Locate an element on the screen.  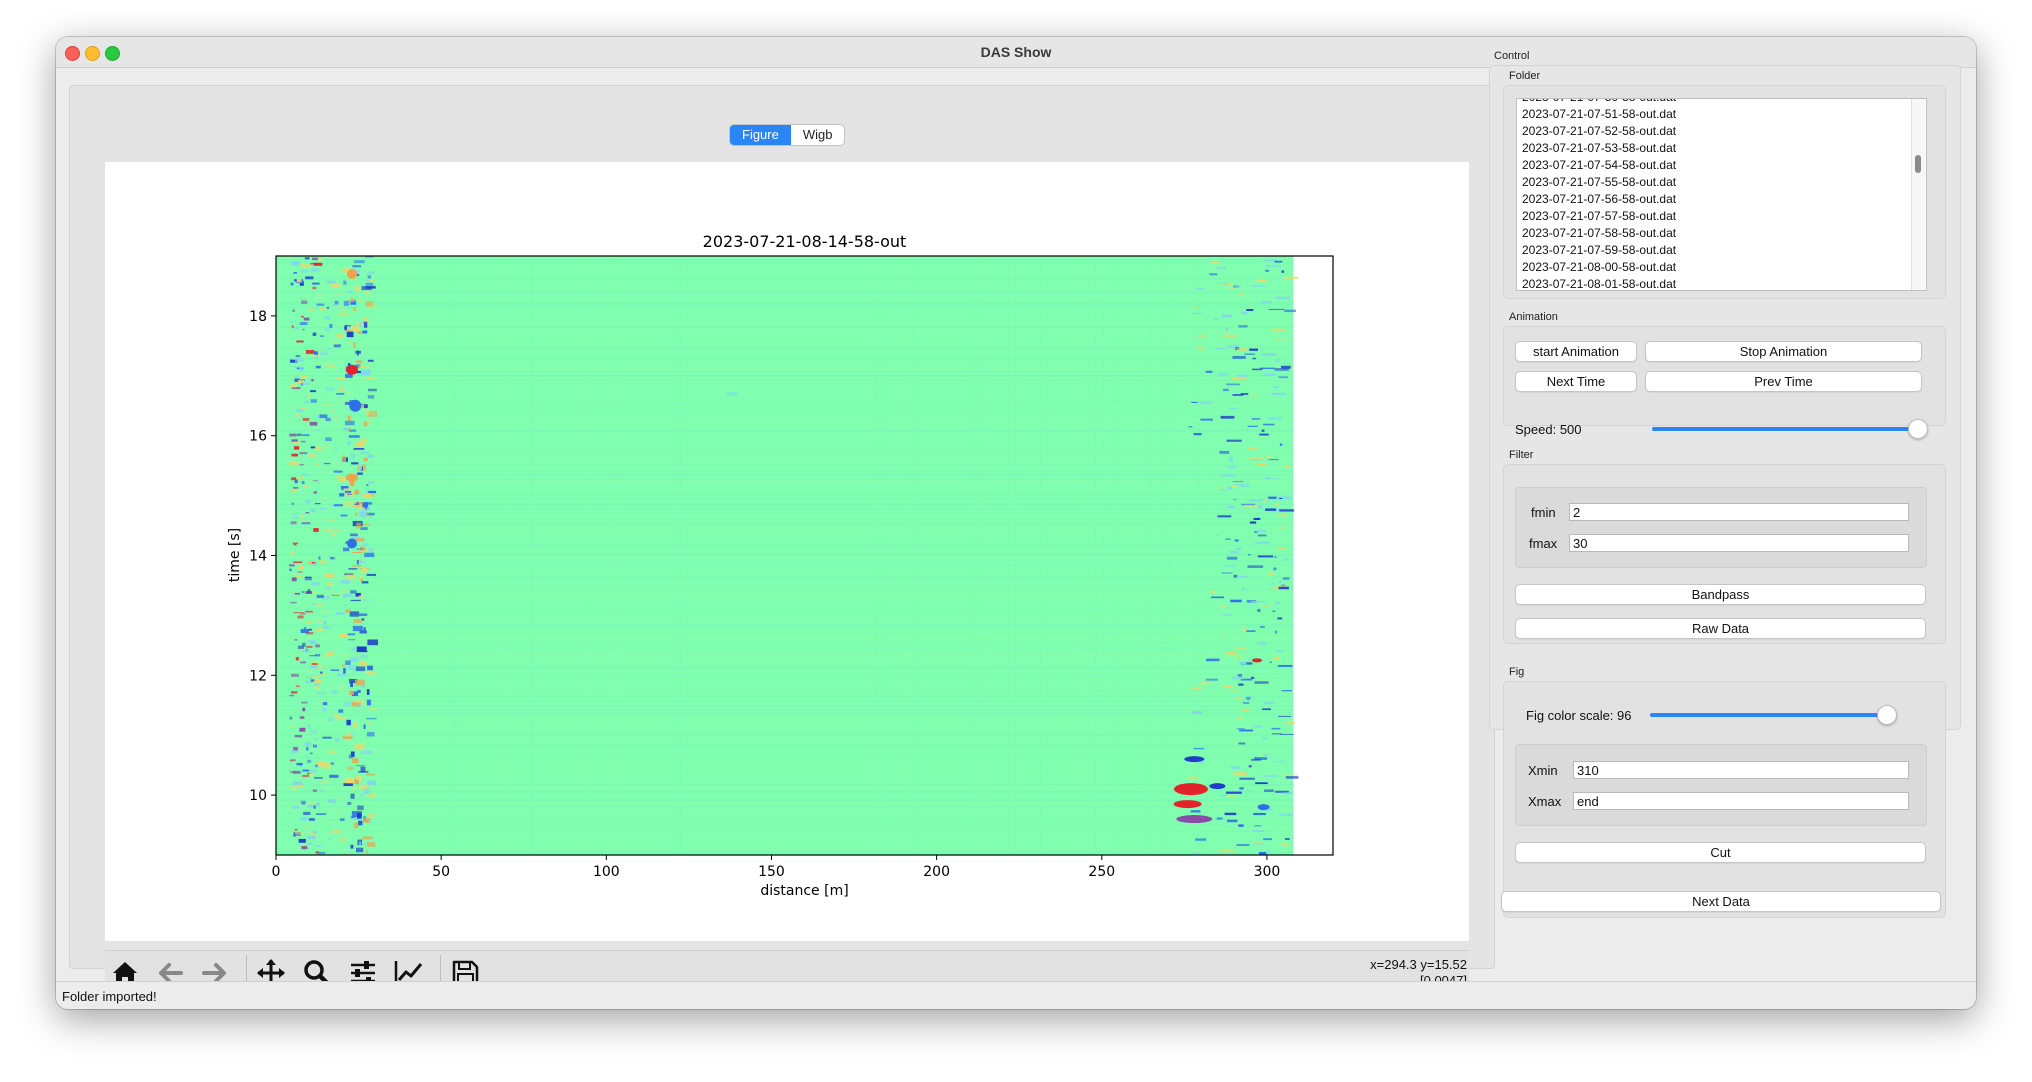
fmin-field: 2 is located at coordinates (1739, 512).